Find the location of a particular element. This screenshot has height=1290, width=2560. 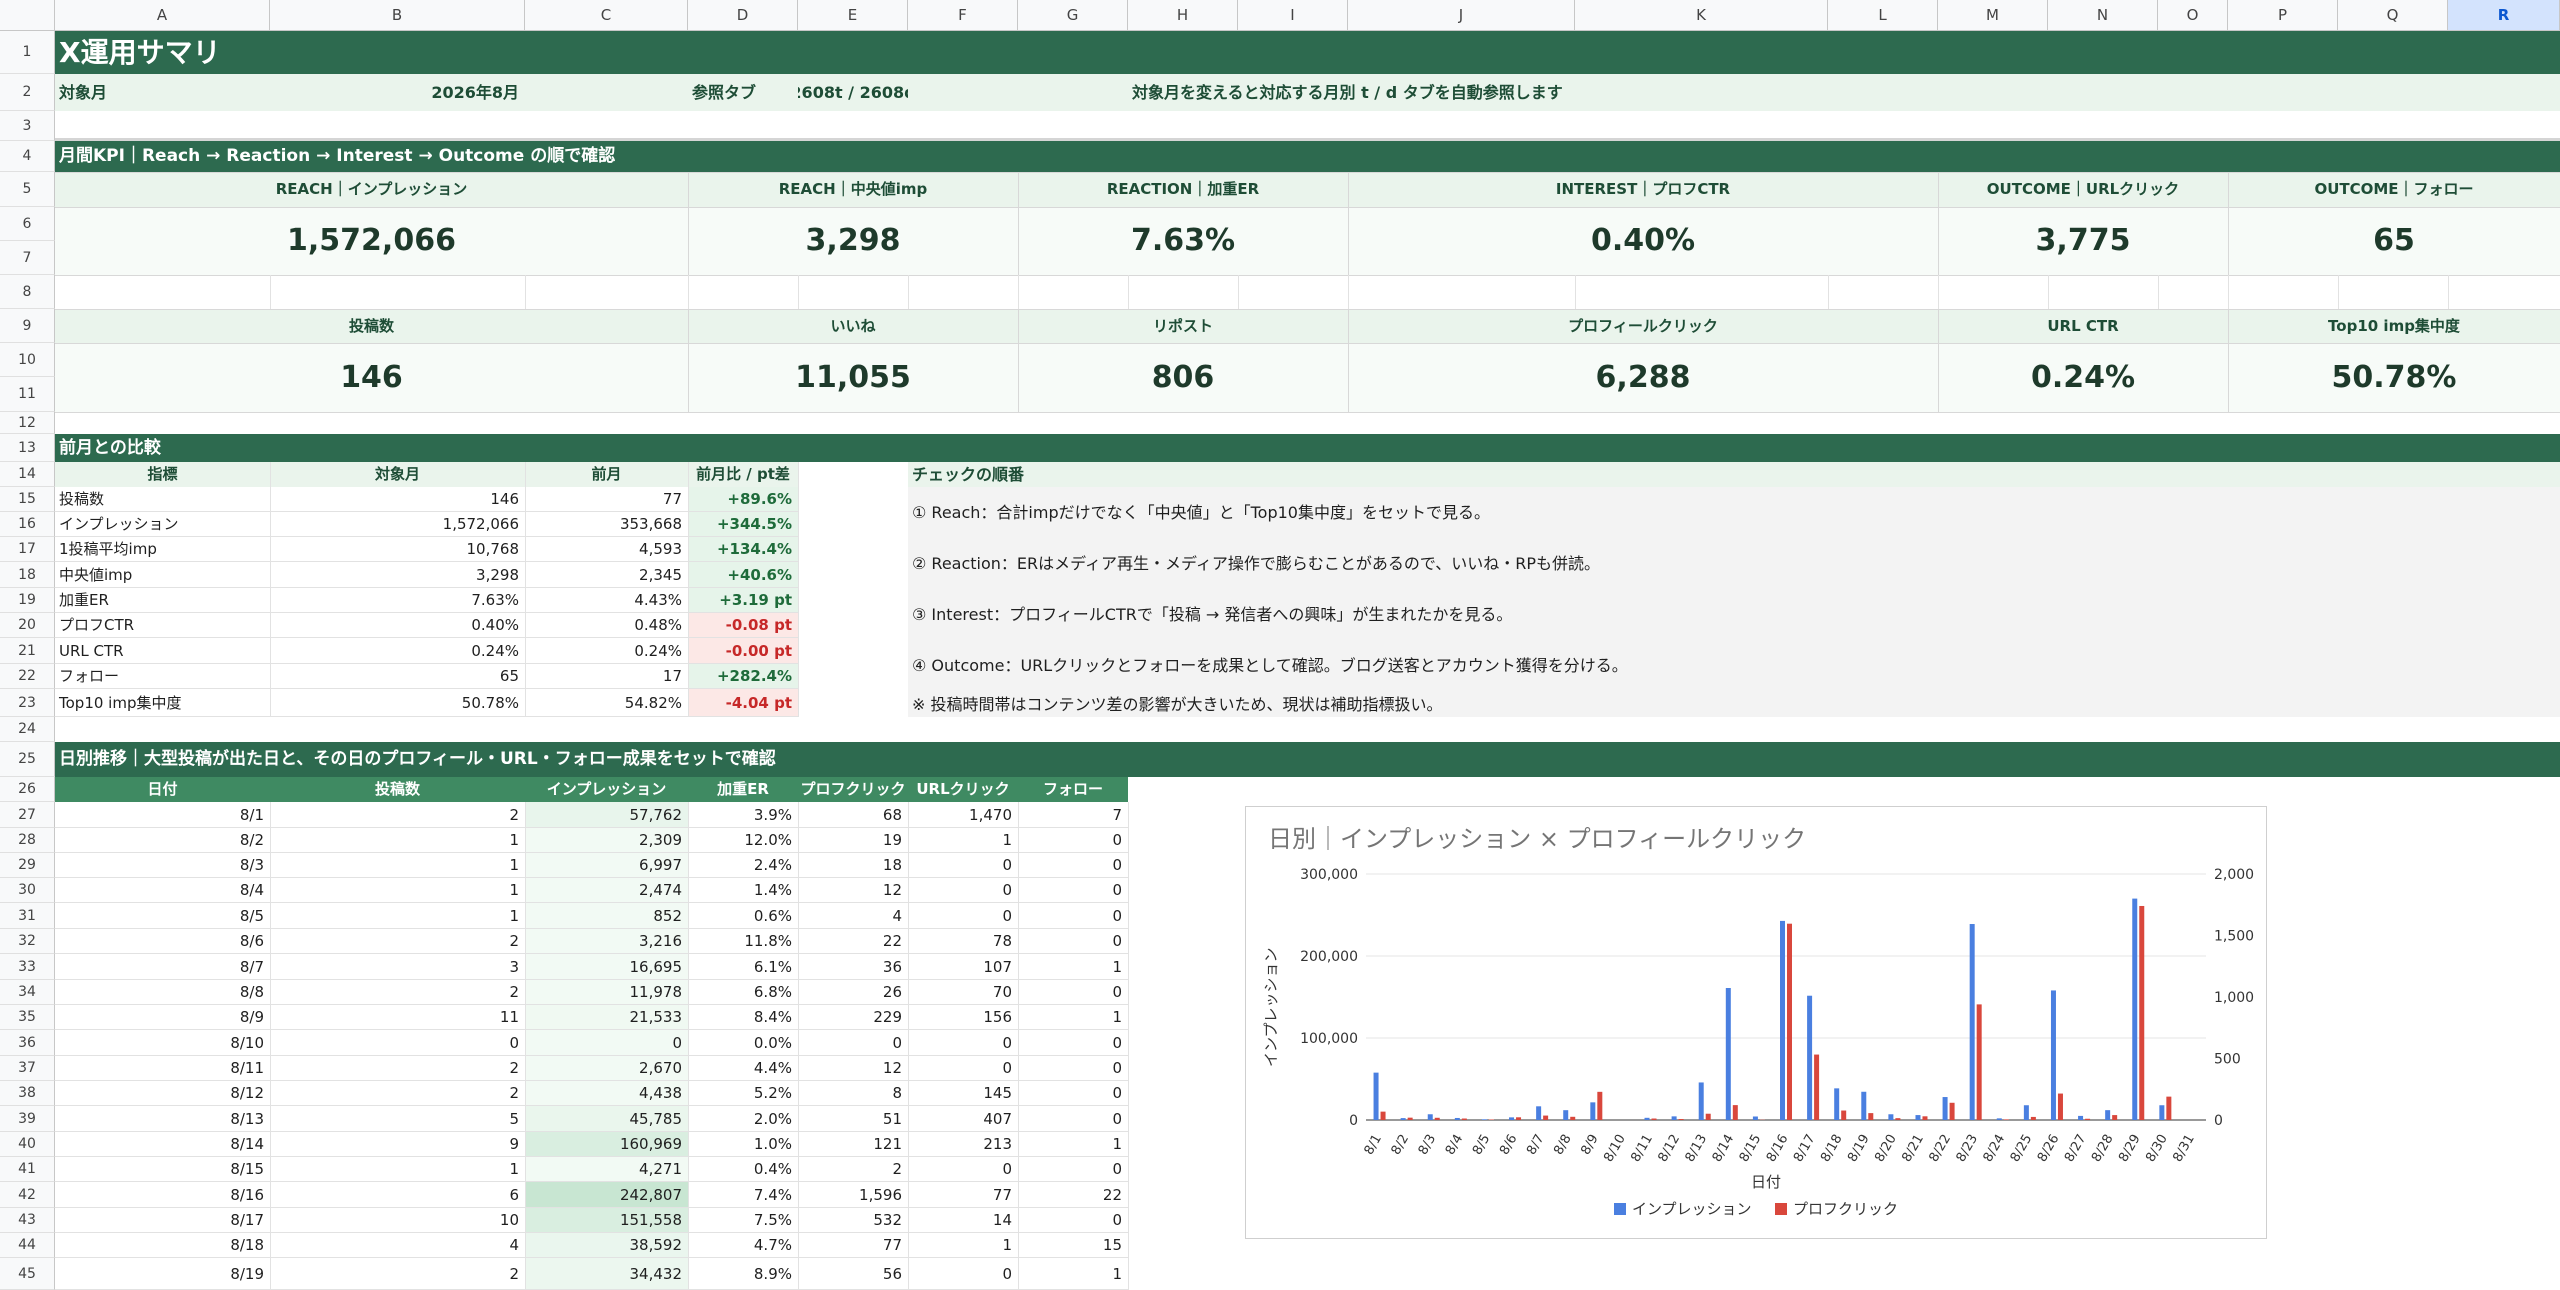

comparison-header-cell: 前月 is located at coordinates (606, 474).